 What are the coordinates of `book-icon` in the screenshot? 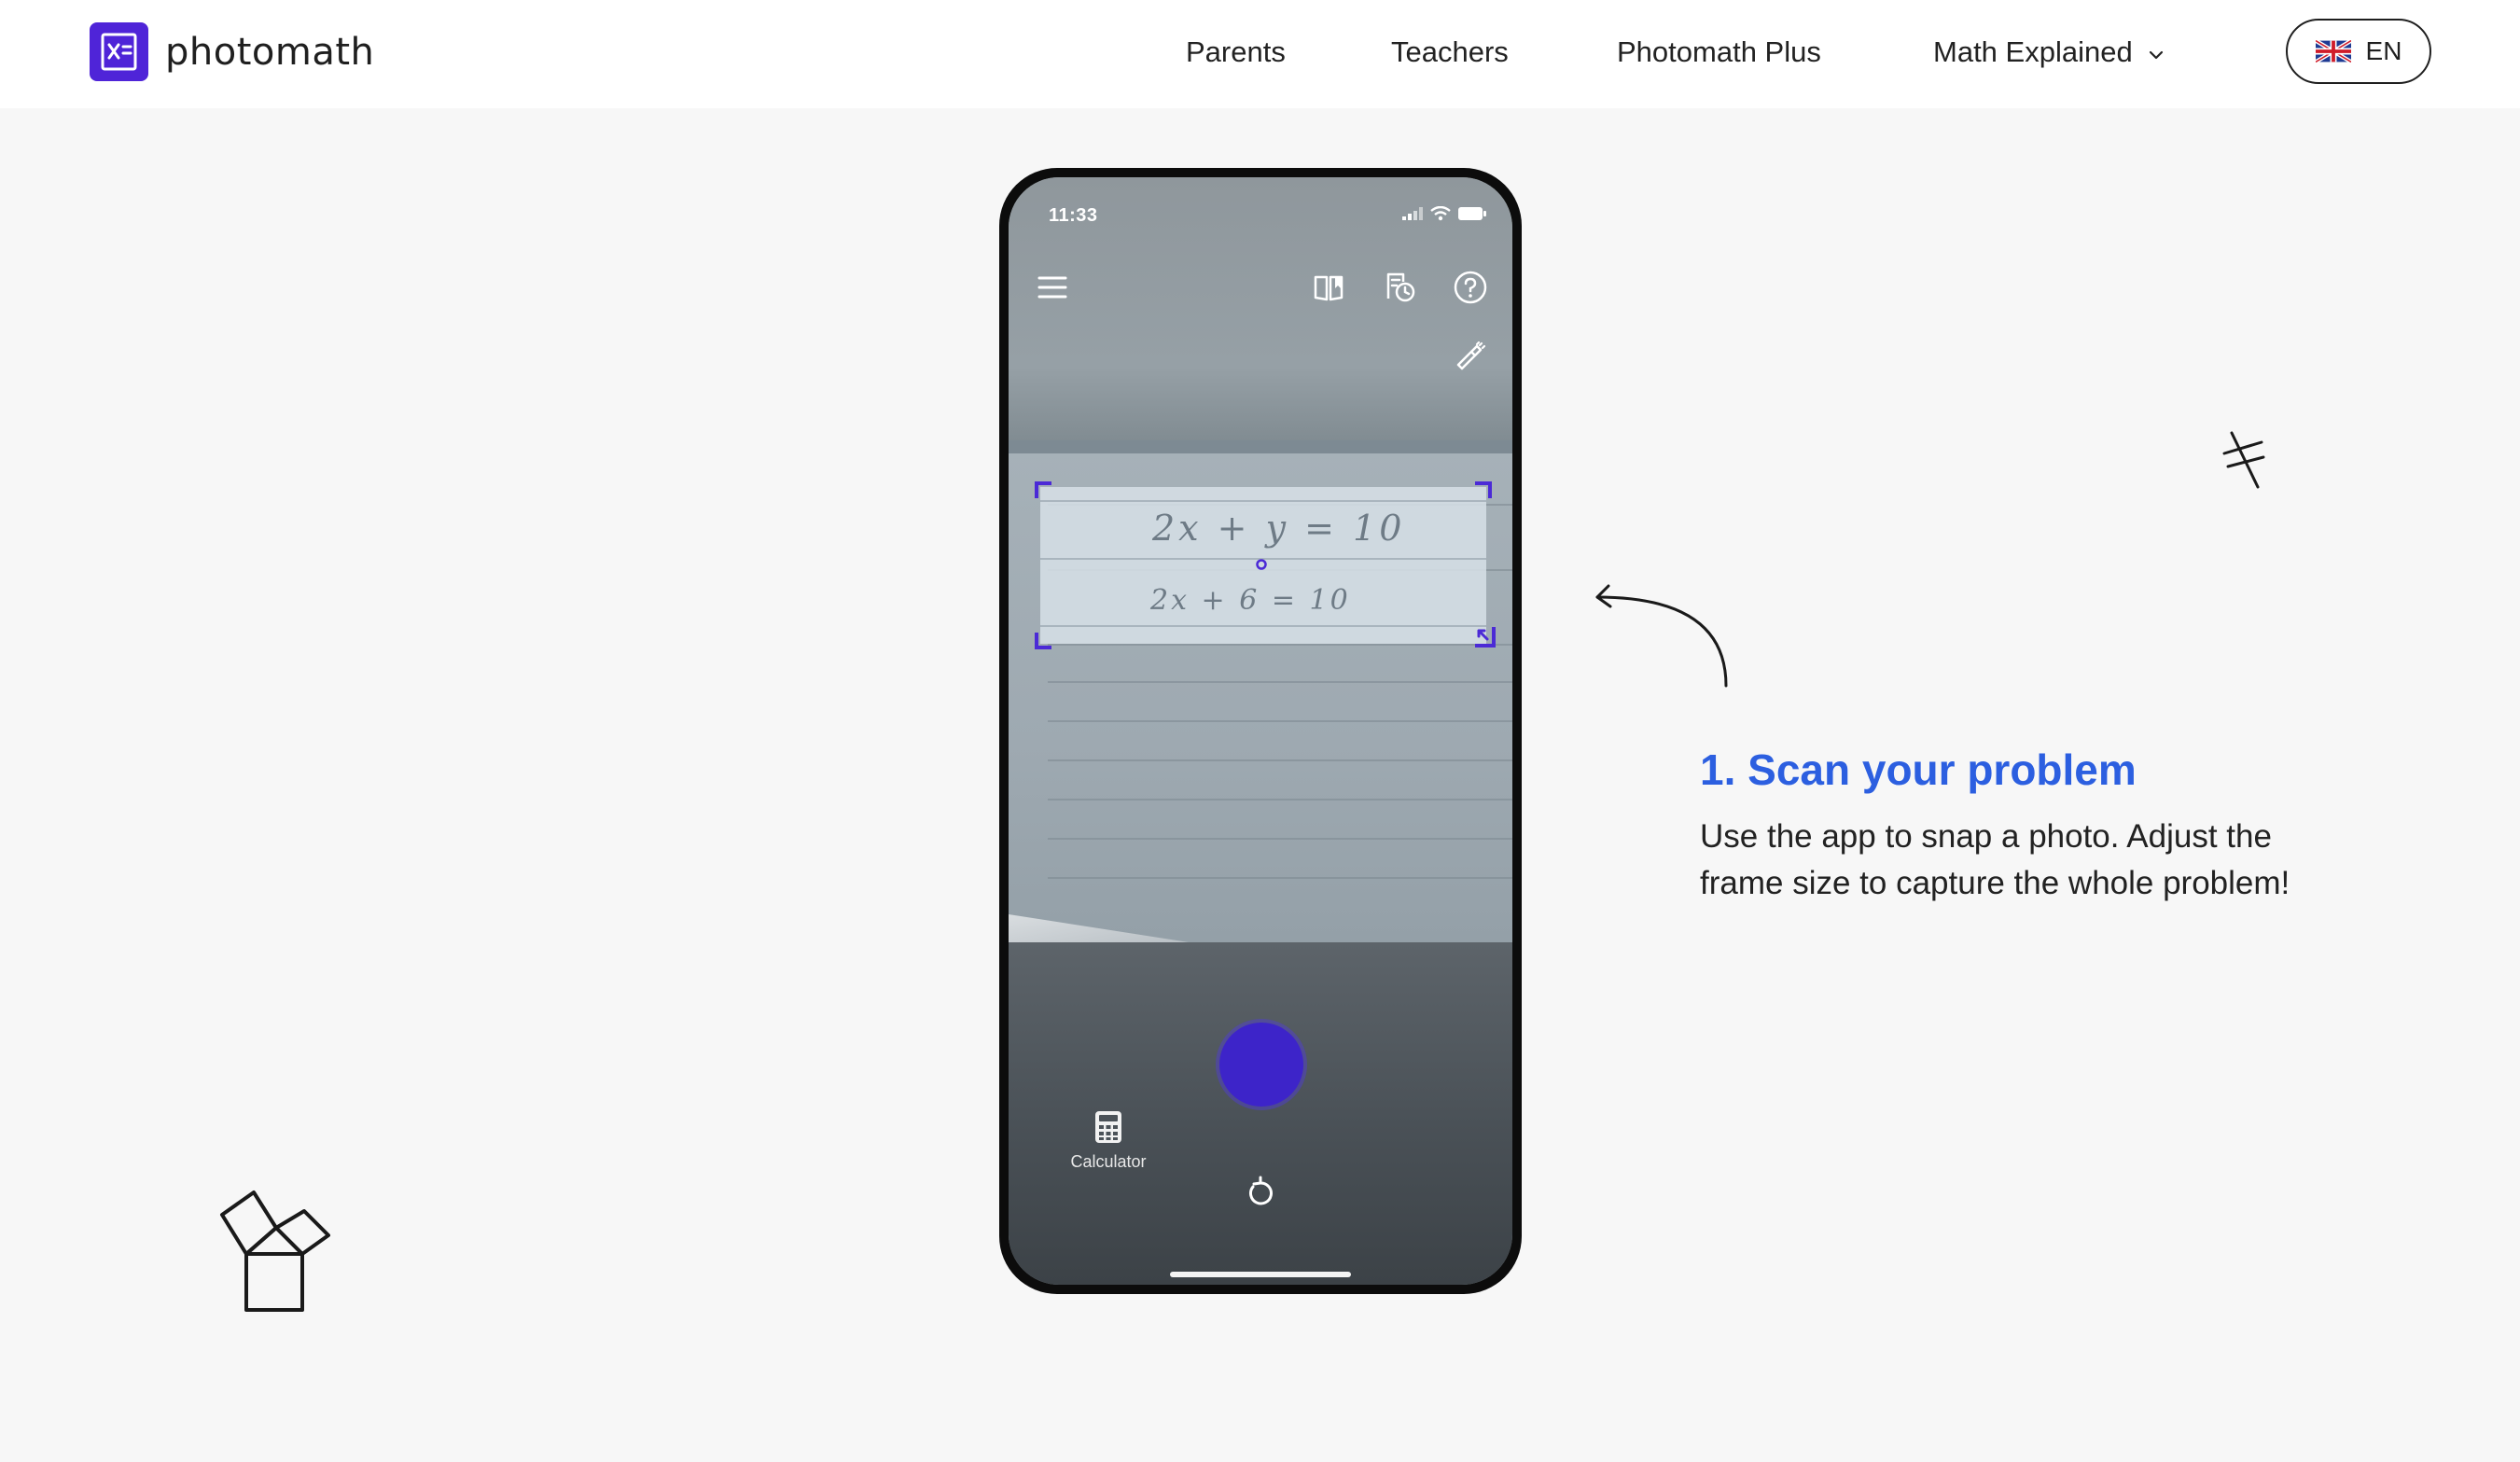 It's located at (1328, 287).